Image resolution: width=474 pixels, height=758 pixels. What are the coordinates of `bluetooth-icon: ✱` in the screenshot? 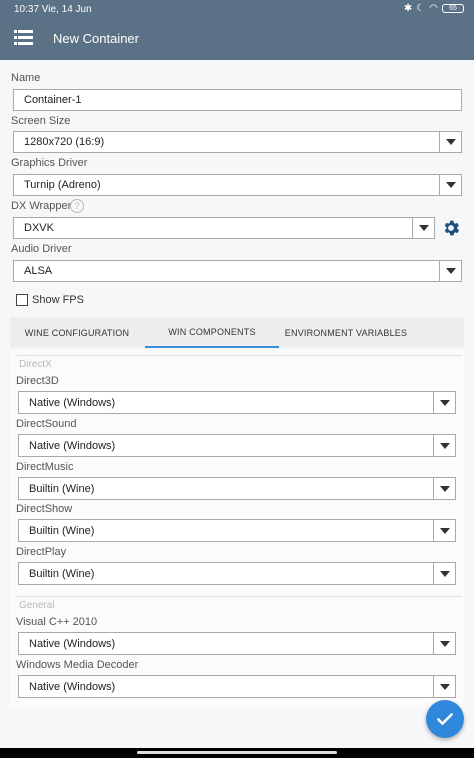 It's located at (408, 8).